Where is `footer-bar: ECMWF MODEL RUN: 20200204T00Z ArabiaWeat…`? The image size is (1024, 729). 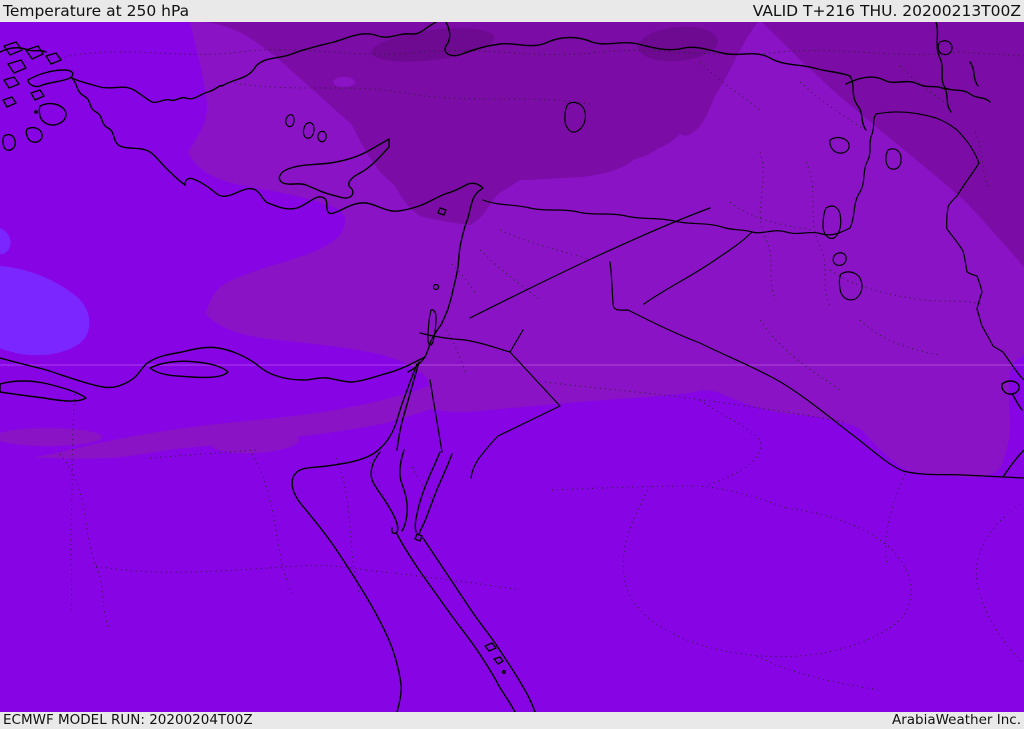
footer-bar: ECMWF MODEL RUN: 20200204T00Z ArabiaWeat… is located at coordinates (512, 720).